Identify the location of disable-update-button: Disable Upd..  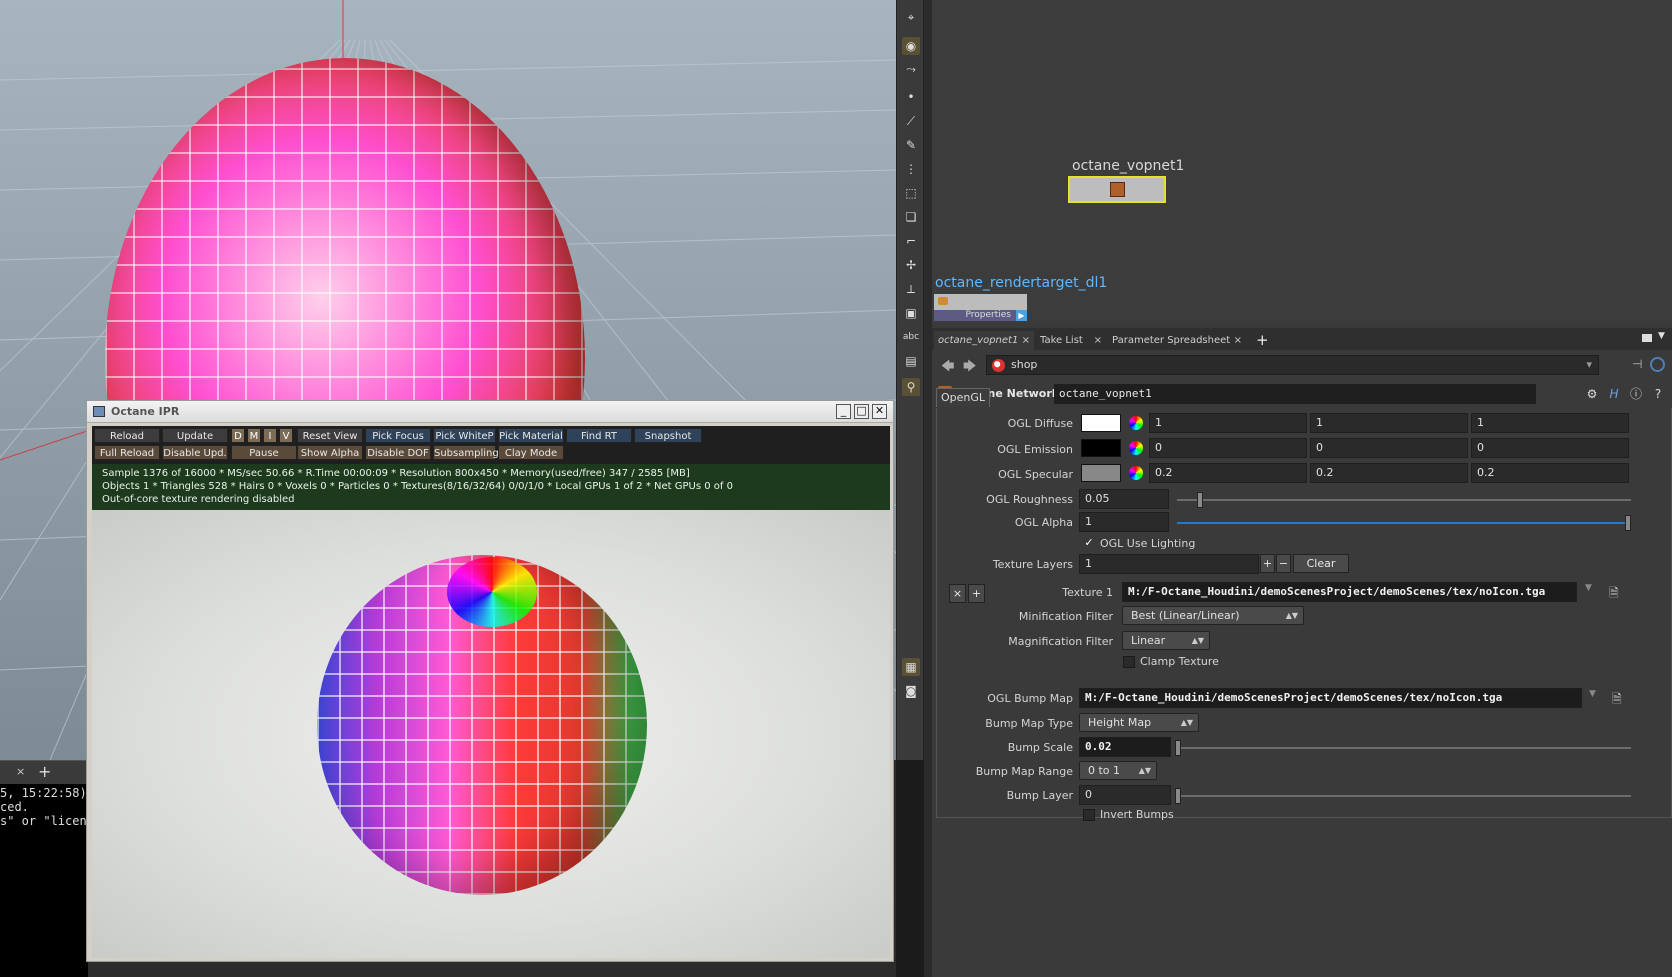
(195, 452).